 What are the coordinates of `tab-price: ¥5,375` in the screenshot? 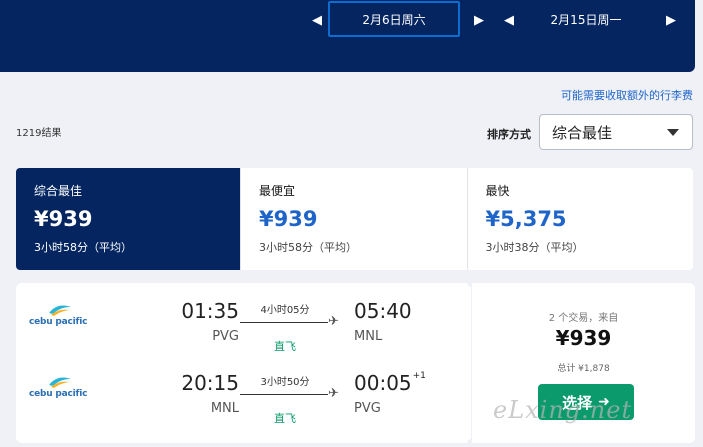 It's located at (526, 219).